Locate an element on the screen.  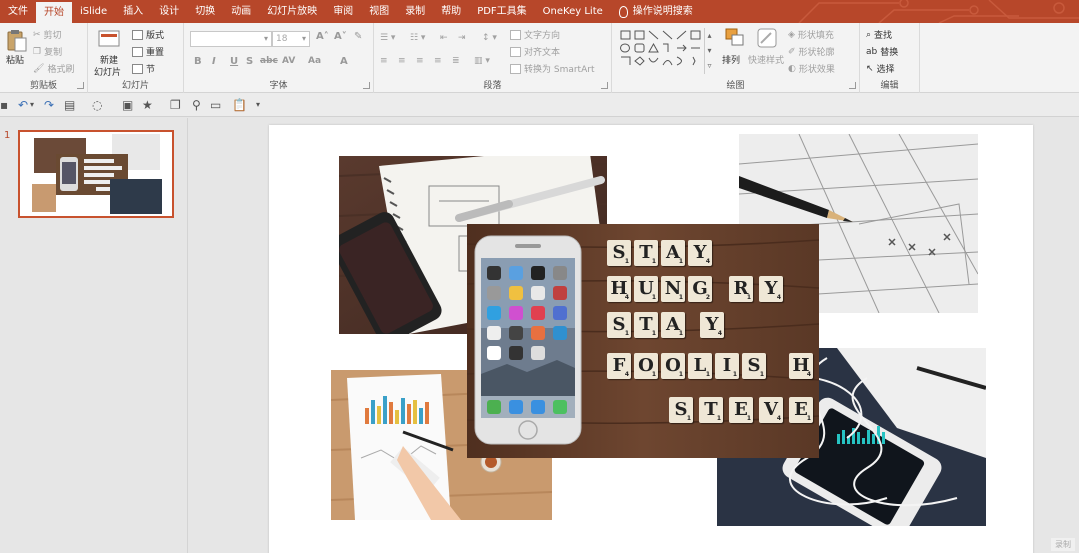
font-name-combo is located at coordinates (231, 39).